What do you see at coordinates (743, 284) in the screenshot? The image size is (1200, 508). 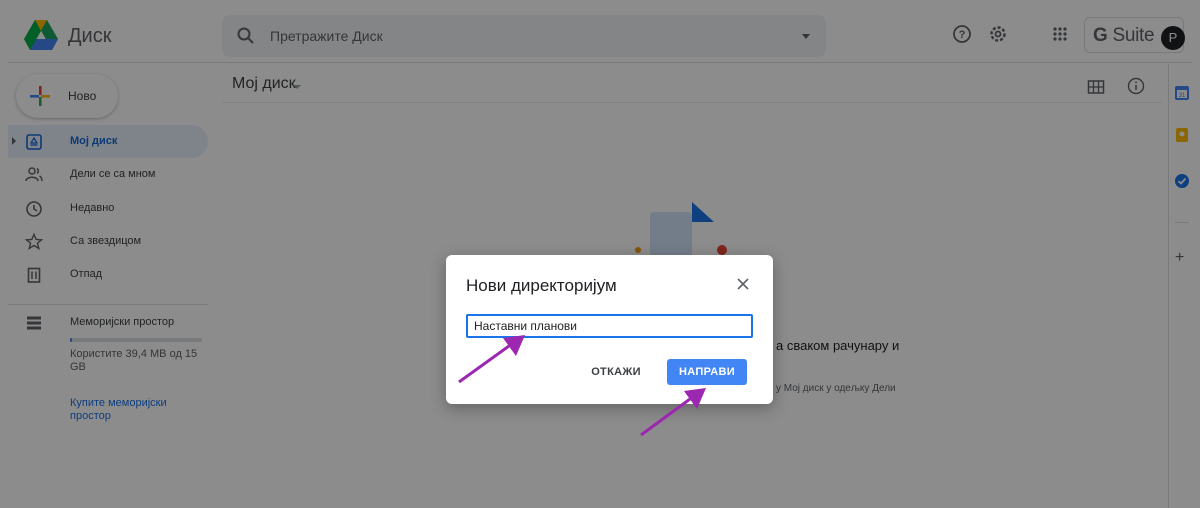 I see `close-icon` at bounding box center [743, 284].